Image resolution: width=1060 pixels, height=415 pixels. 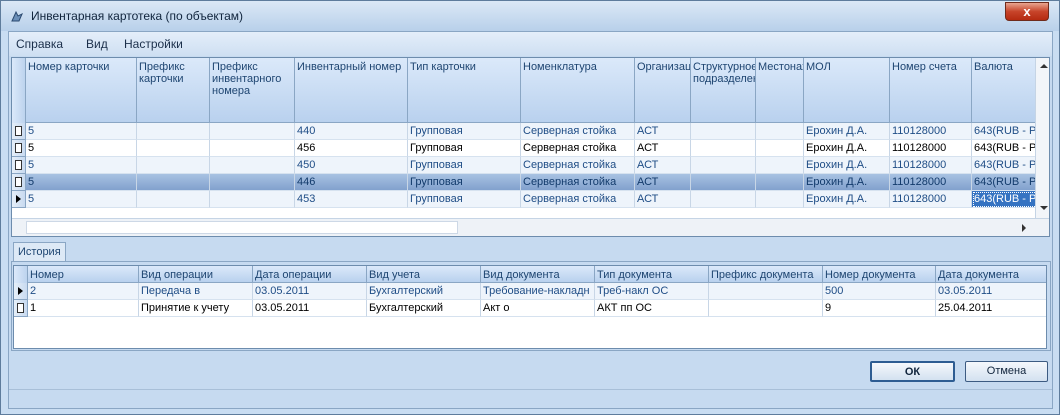 I want to click on table-cell: Треб-накл ОС, so click(x=652, y=291).